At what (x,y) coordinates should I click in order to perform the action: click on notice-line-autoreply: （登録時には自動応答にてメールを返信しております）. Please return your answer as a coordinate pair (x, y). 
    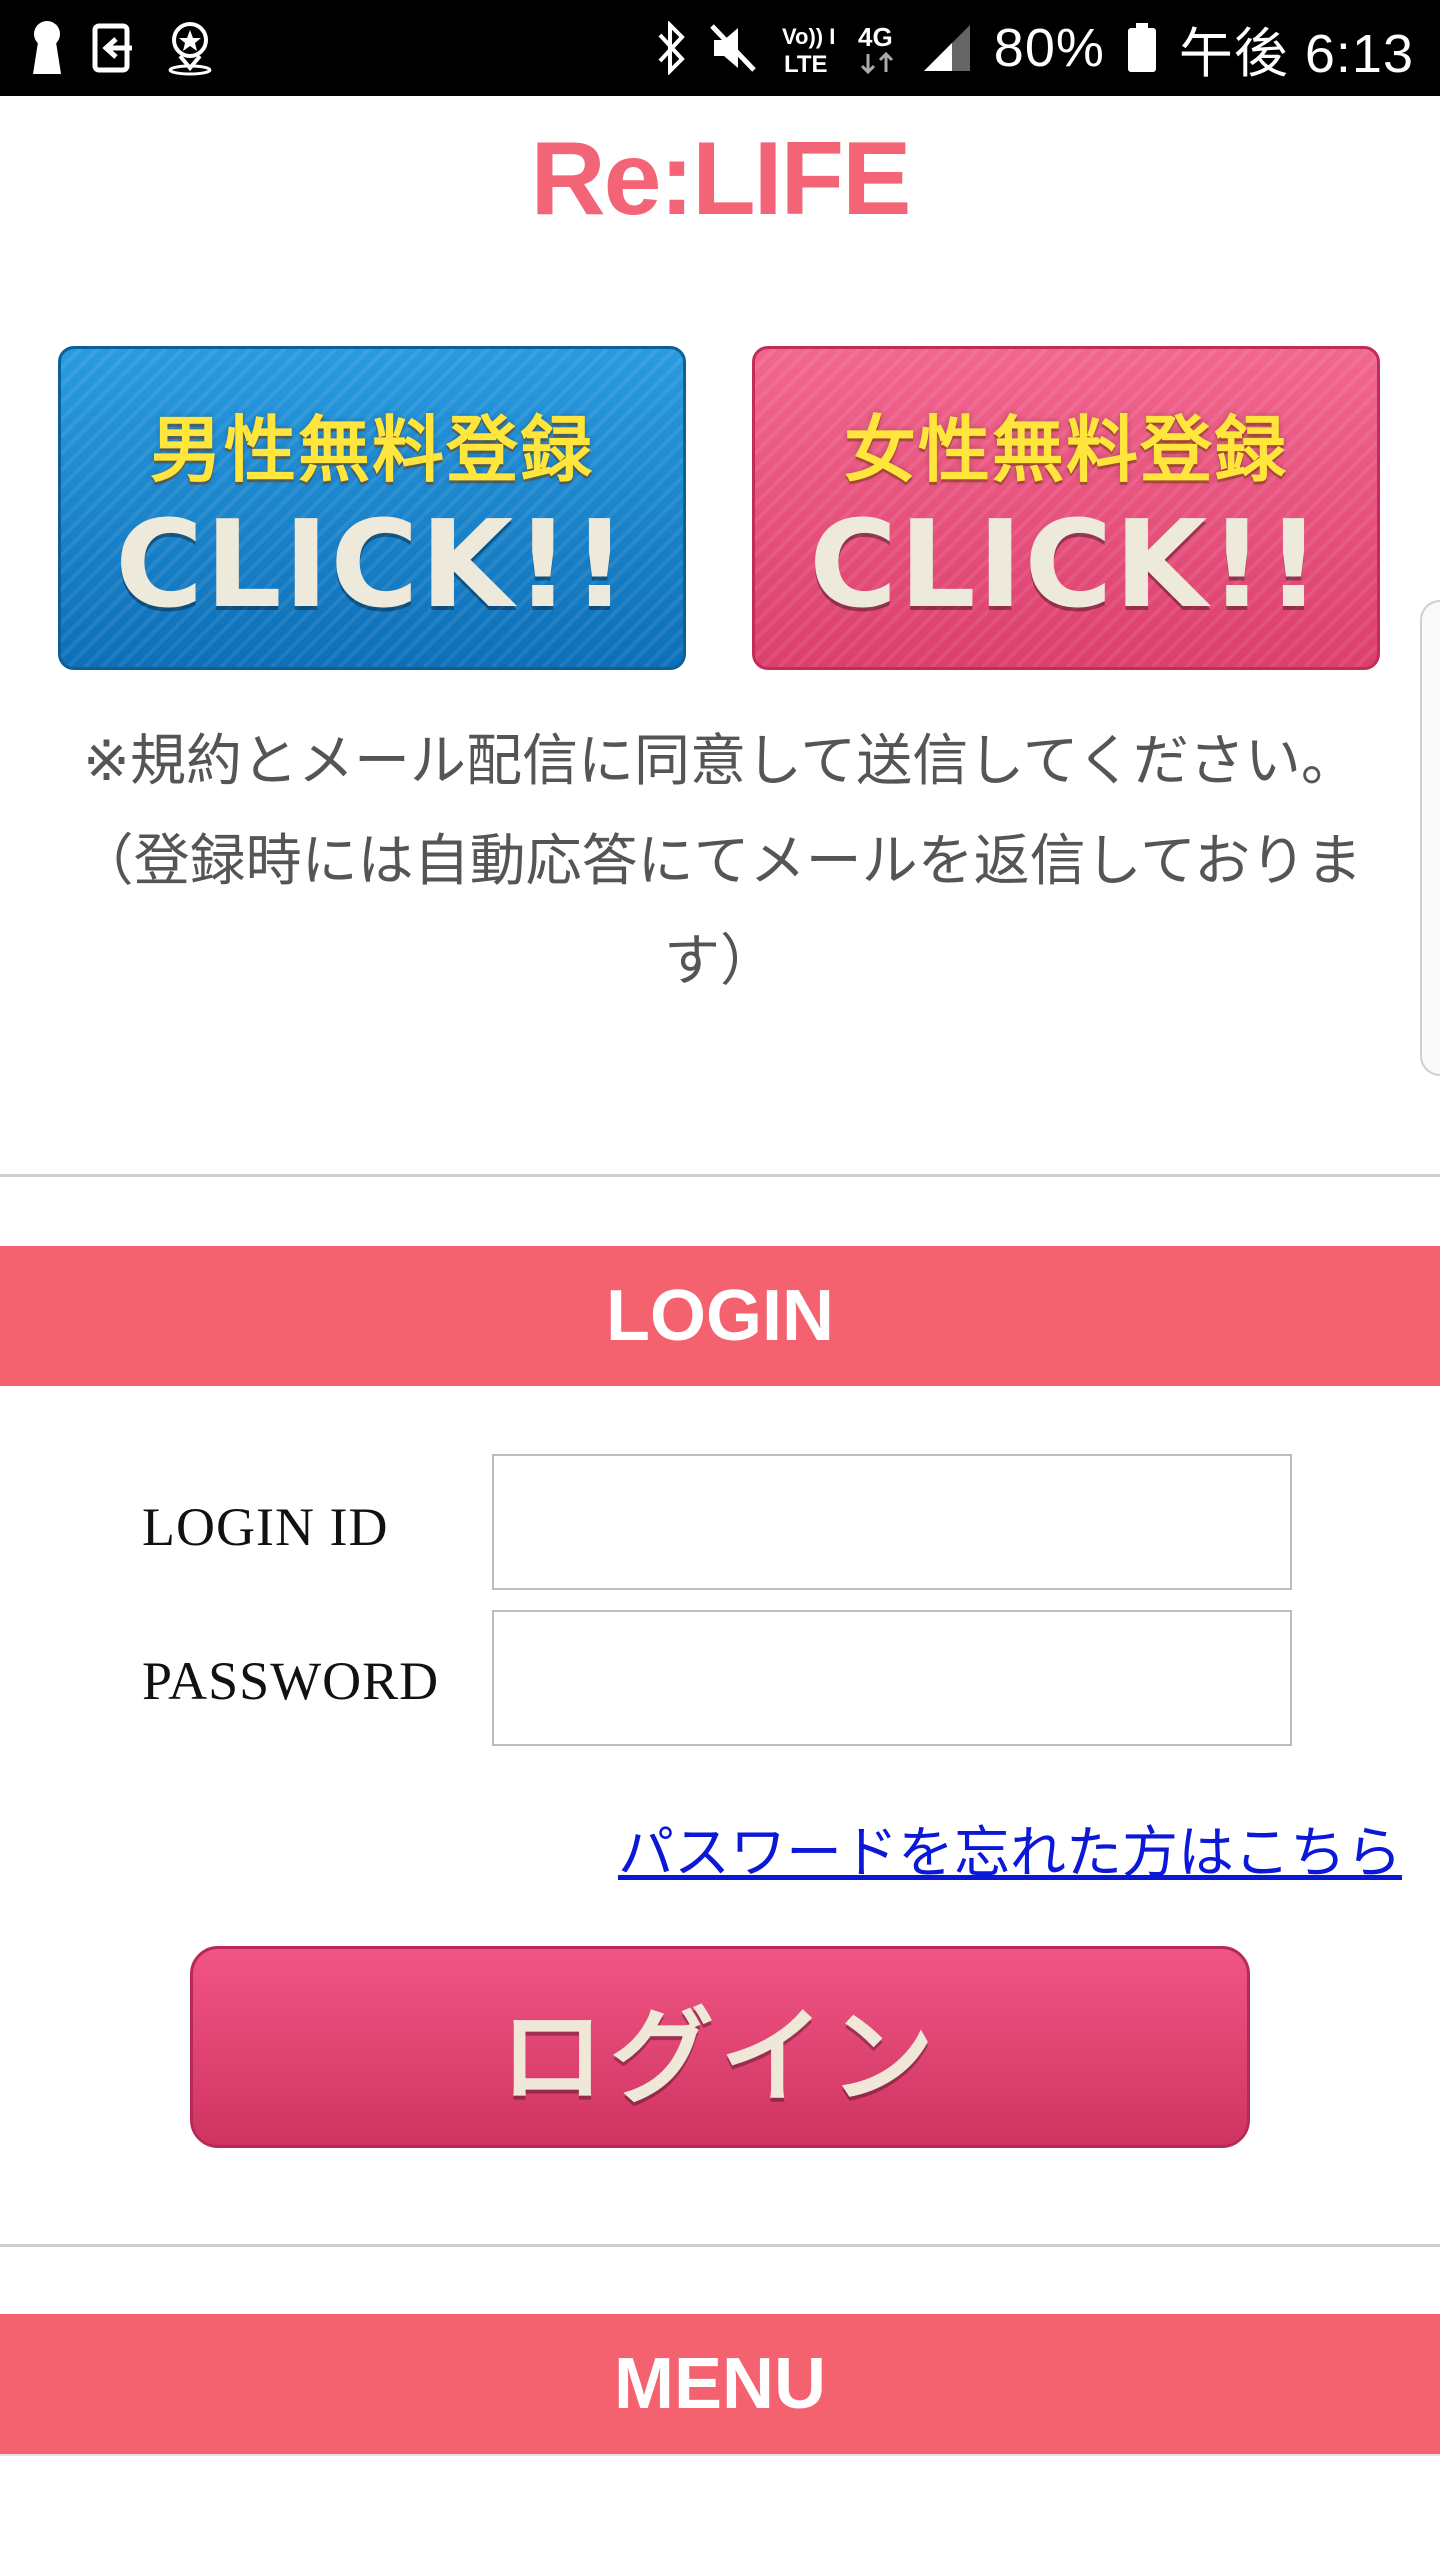
    Looking at the image, I should click on (720, 911).